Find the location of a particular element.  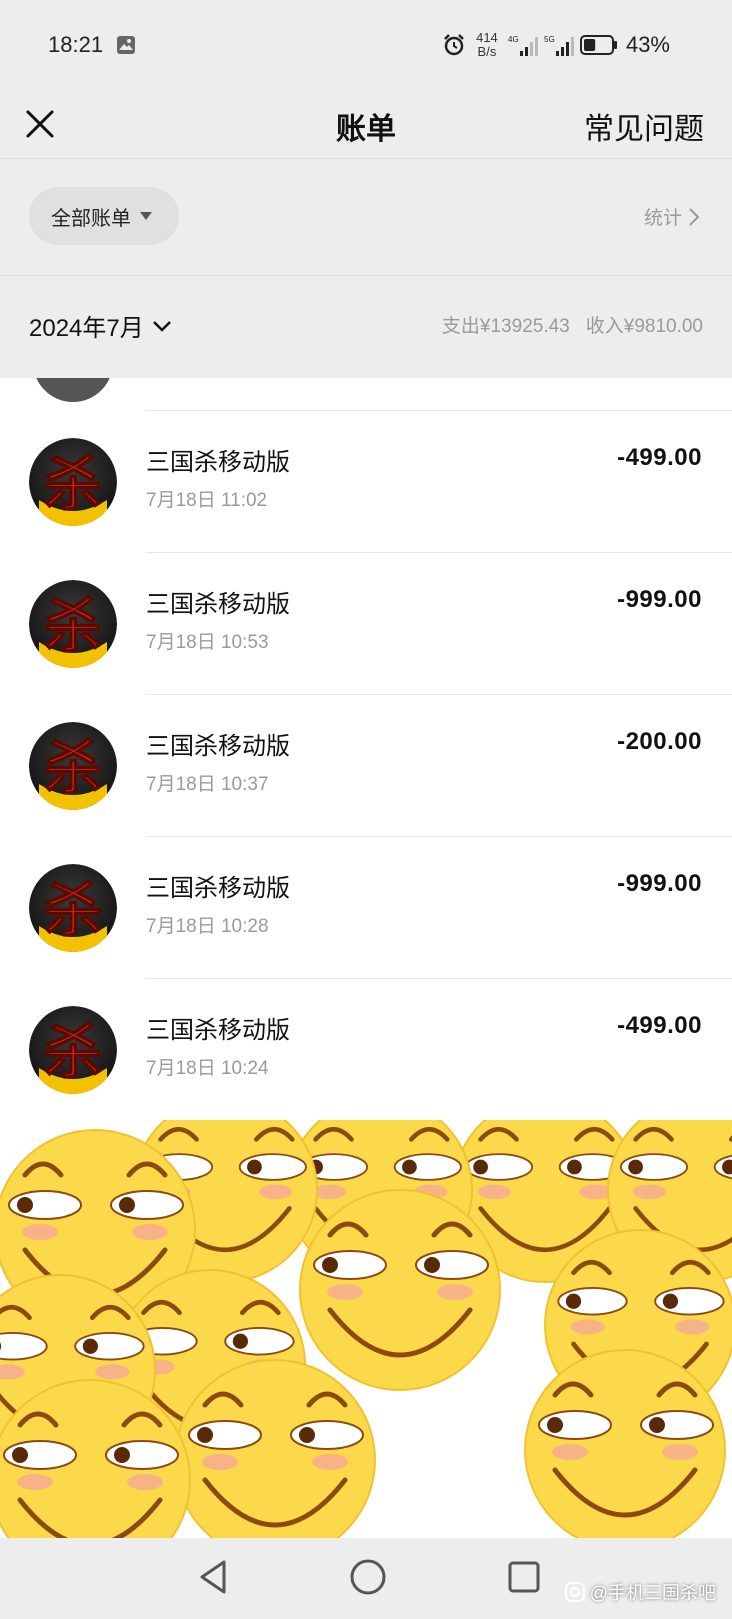

transaction-time: 7月18日 10:24 is located at coordinates (207, 1068).